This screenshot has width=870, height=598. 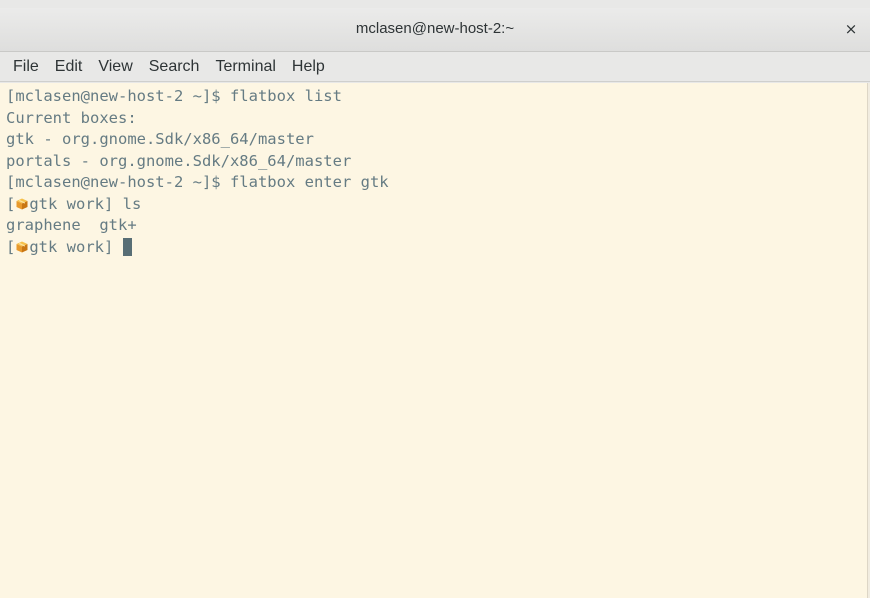 I want to click on menu-file: File, so click(x=26, y=67).